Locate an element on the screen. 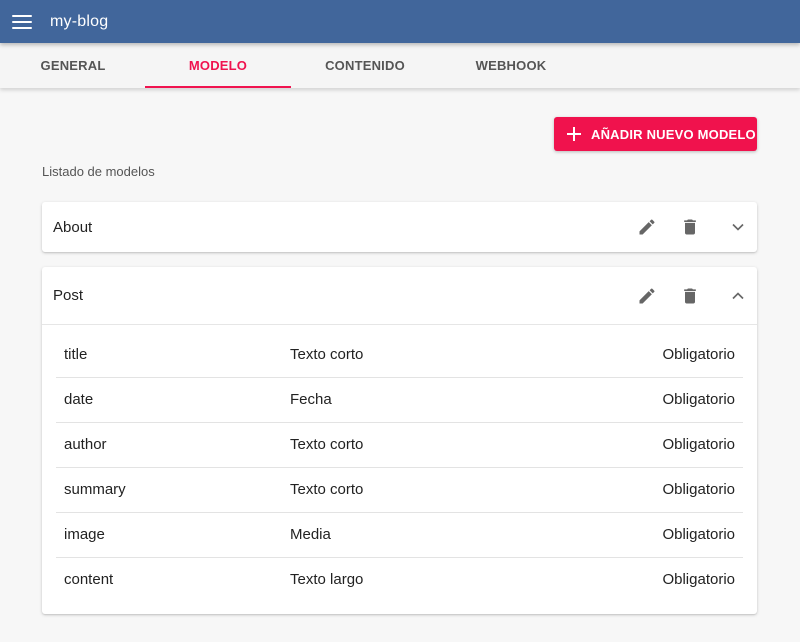 The image size is (800, 642). field-row: title Texto corto Obligatorio is located at coordinates (399, 355).